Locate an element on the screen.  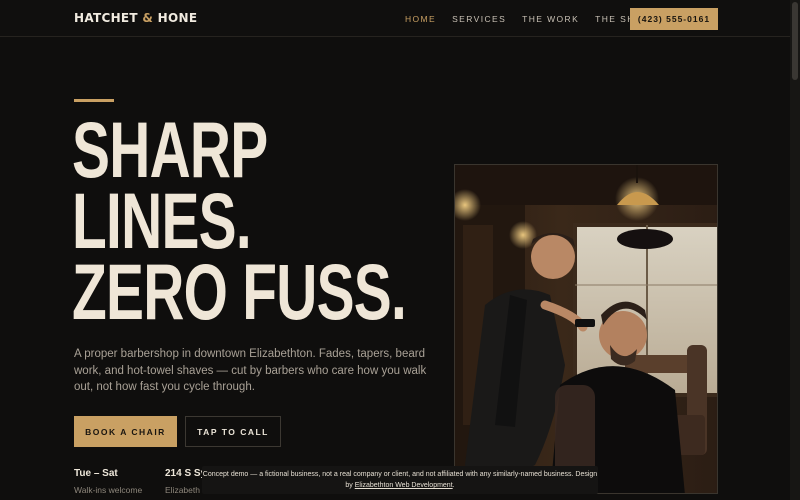
nav-item-home: HOME is located at coordinates (420, 19).